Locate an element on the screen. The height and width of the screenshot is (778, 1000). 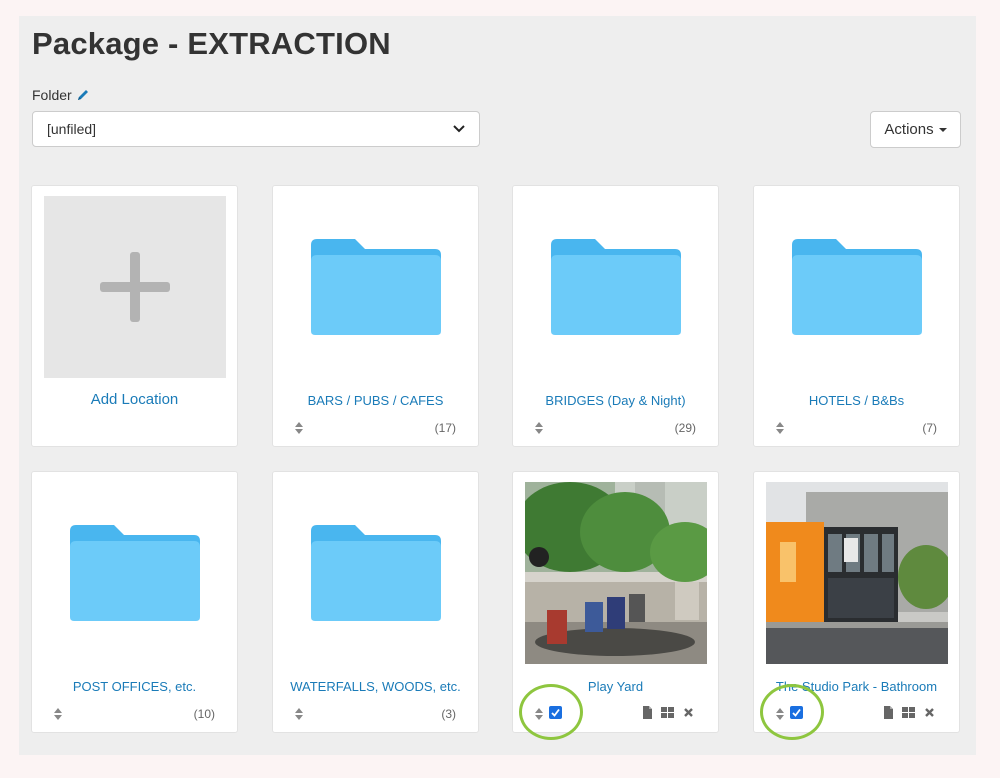
card-folder: HOTELS / B&Bs (7) is located at coordinates (856, 316).